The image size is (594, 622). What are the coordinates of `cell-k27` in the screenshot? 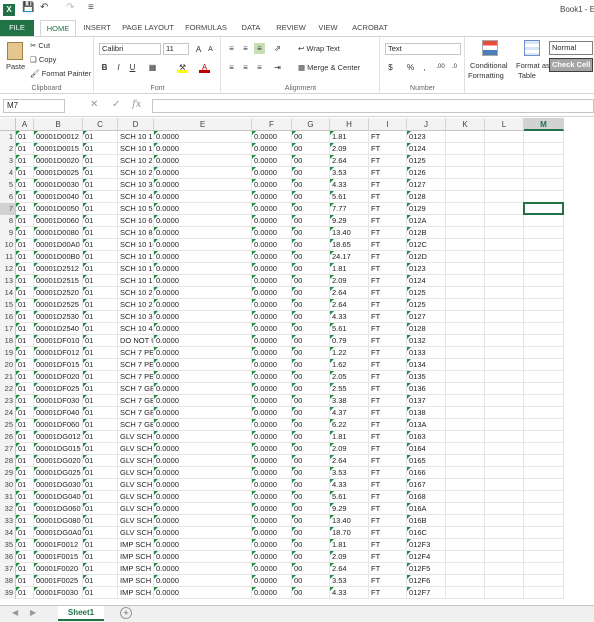 It's located at (465, 449).